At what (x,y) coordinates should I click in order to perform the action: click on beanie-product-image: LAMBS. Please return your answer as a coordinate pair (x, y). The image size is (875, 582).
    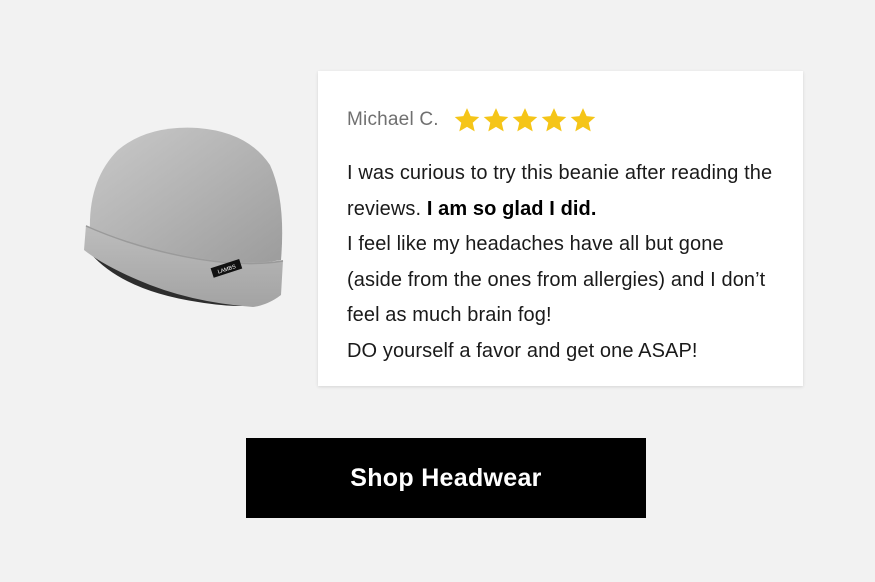
    Looking at the image, I should click on (183, 217).